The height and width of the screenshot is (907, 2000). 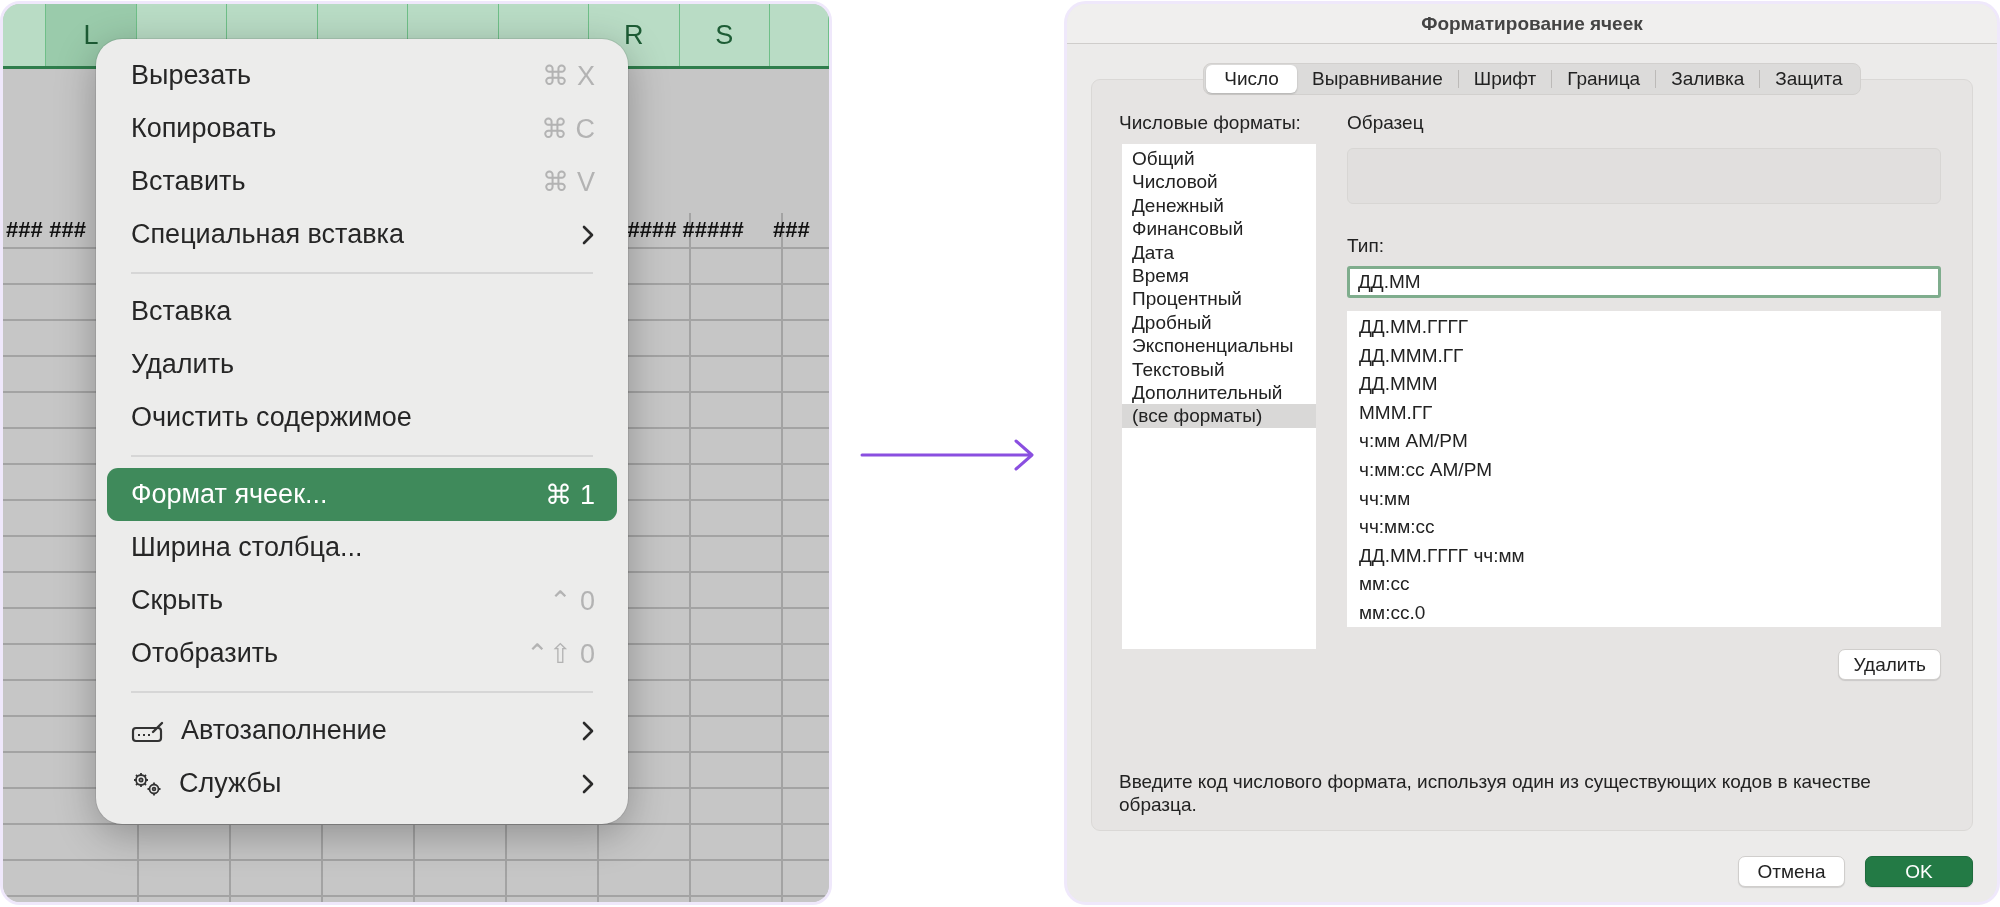 What do you see at coordinates (362, 311) in the screenshot?
I see `menu-item: Вставка` at bounding box center [362, 311].